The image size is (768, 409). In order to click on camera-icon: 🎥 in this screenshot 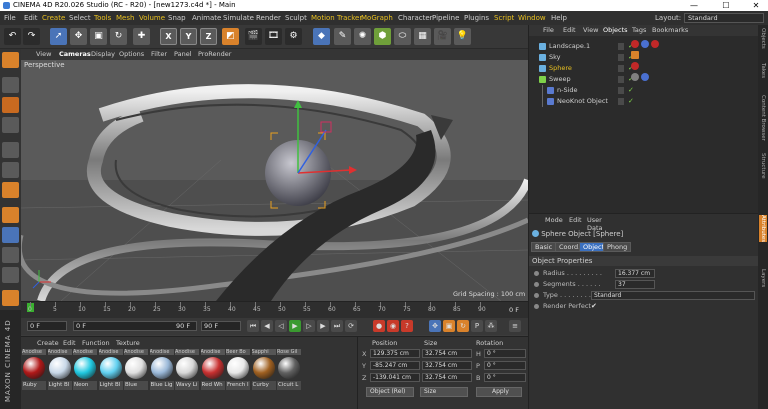, I will do `click(442, 36)`.